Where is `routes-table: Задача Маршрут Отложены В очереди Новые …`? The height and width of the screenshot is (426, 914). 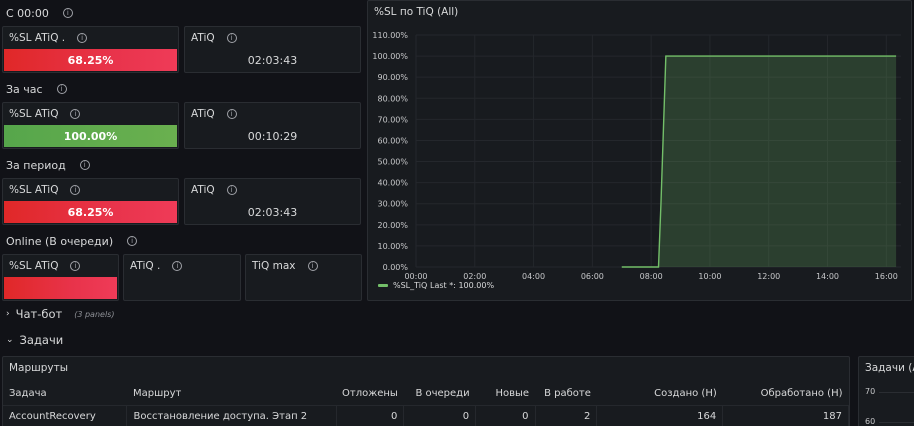
routes-table: Задача Маршрут Отложены В очереди Новые … is located at coordinates (426, 404).